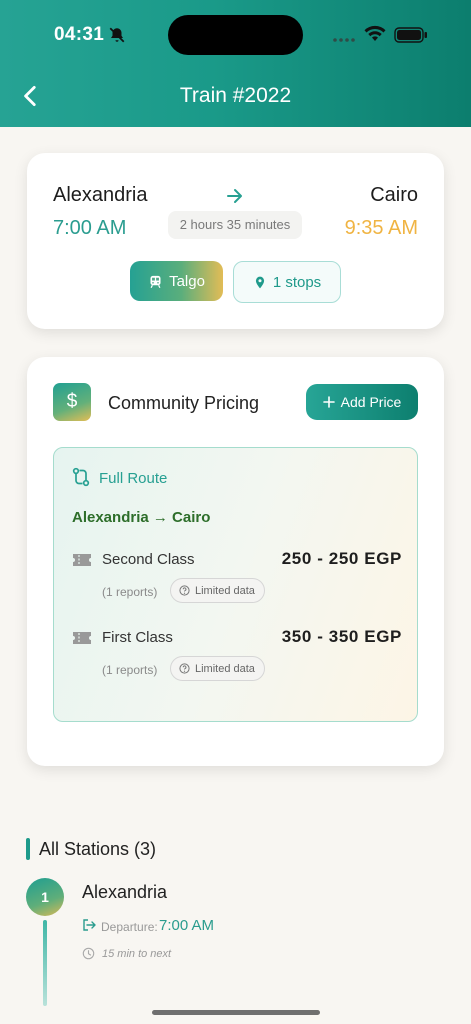 The height and width of the screenshot is (1024, 471). I want to click on bell-muted-icon, so click(117, 35).